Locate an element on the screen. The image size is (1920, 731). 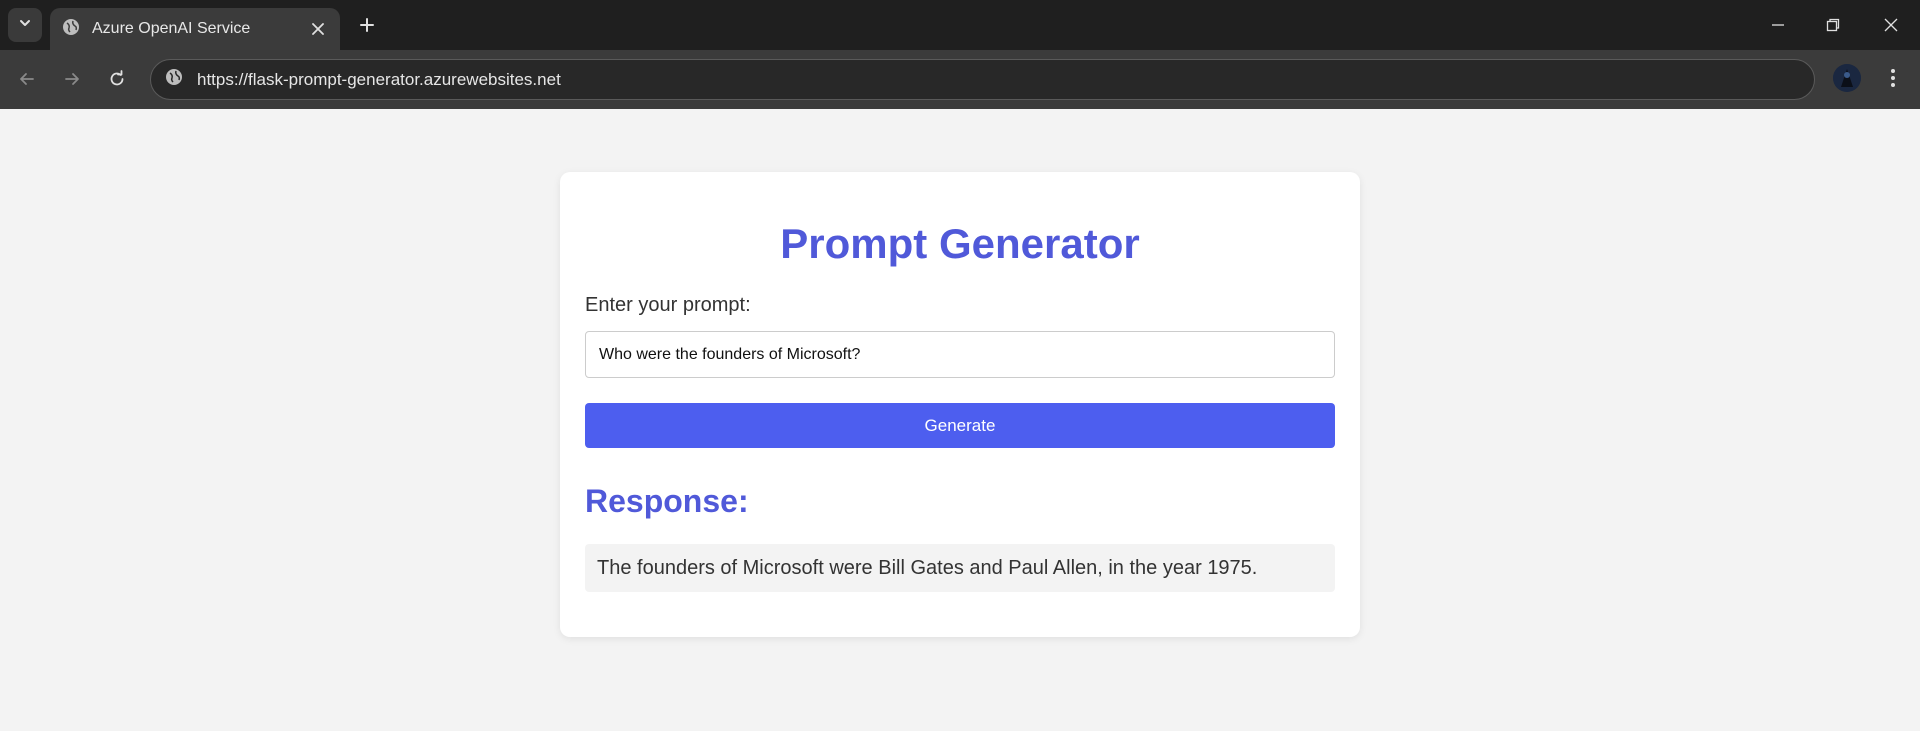
arrow-left-icon is located at coordinates (27, 79).